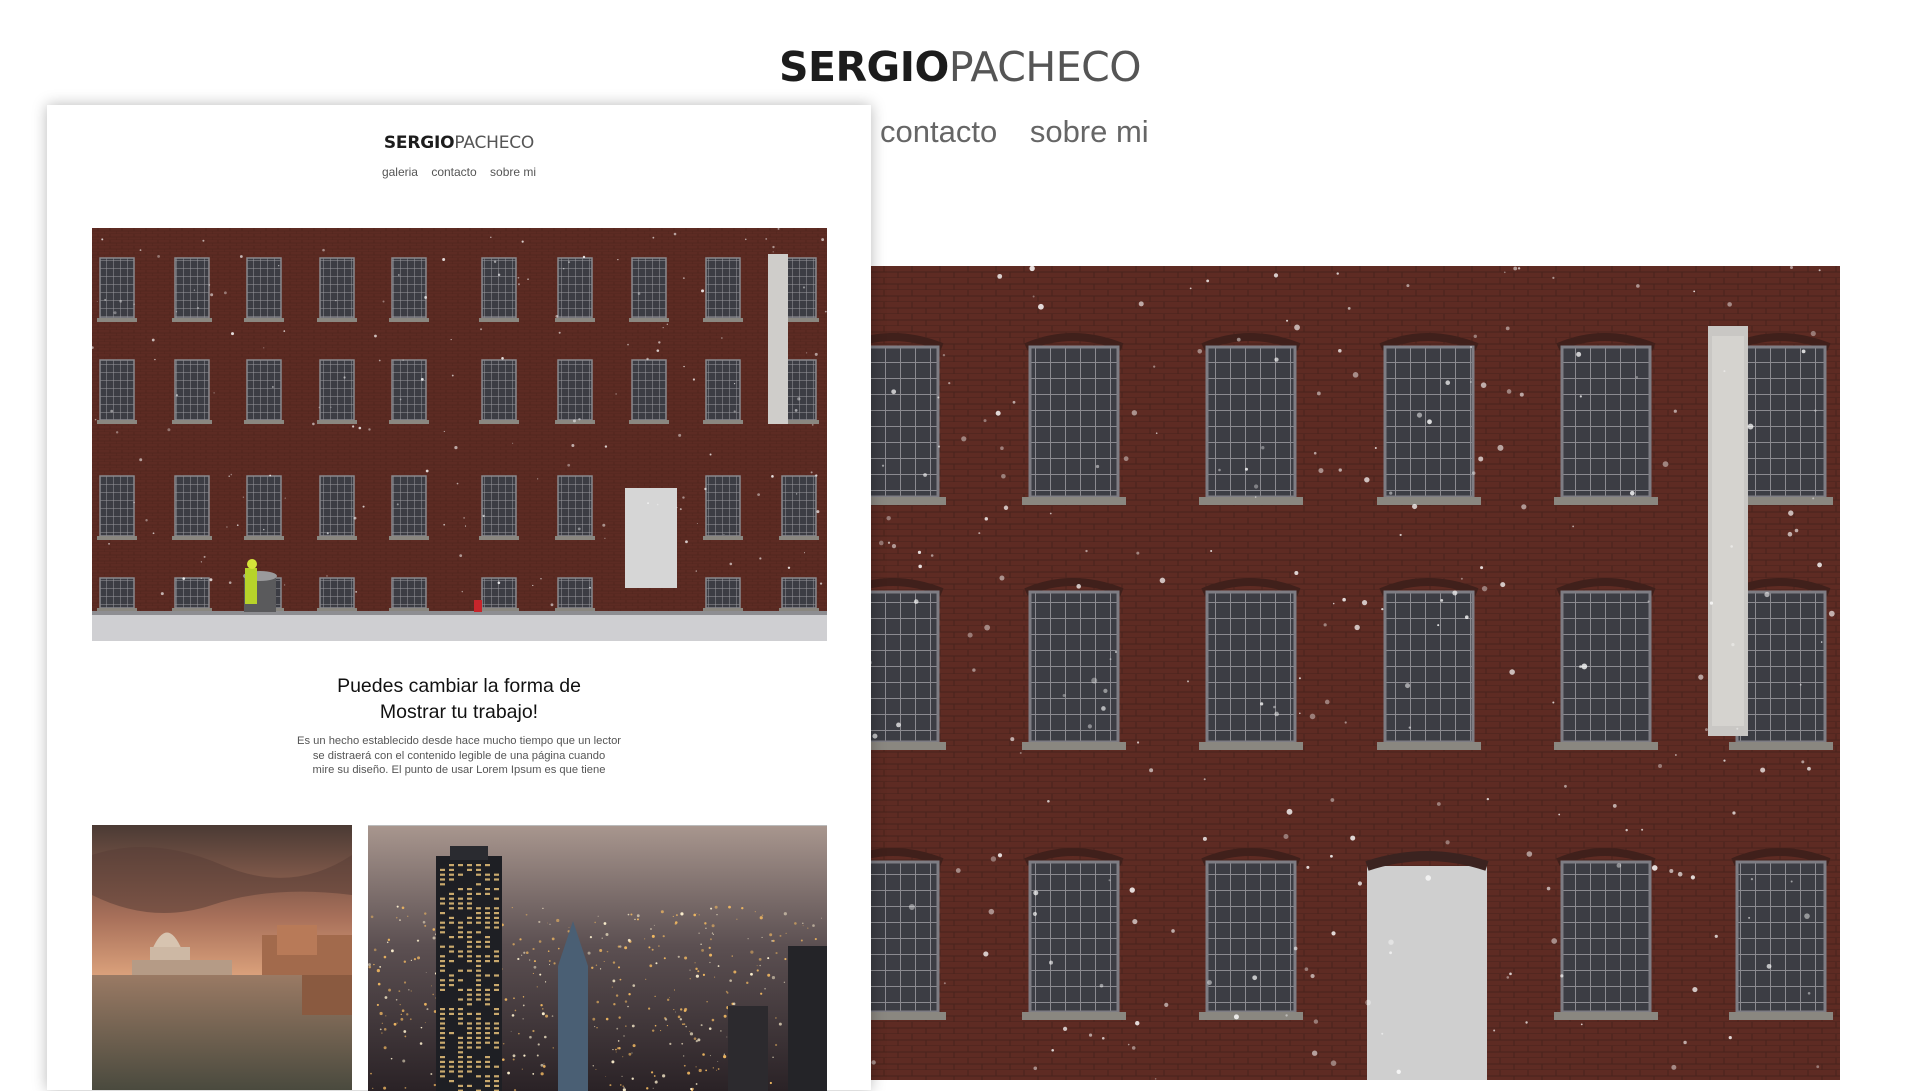  Describe the element at coordinates (863, 67) in the screenshot. I see `logo-bold-text: SERGIO` at that location.